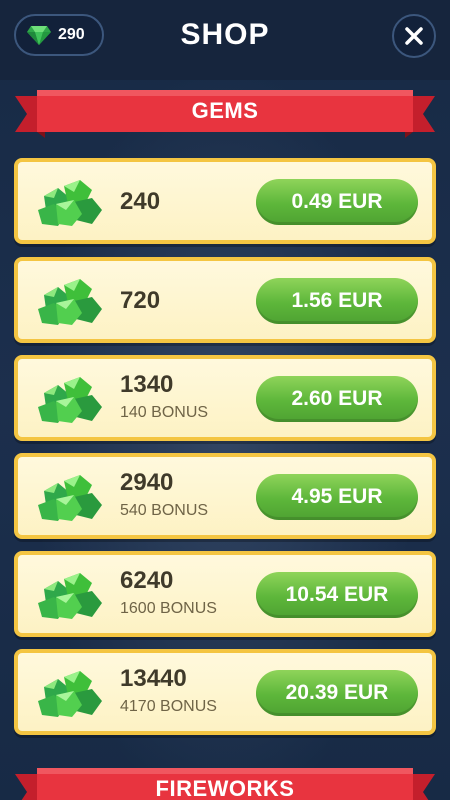 This screenshot has height=800, width=450. What do you see at coordinates (225, 788) in the screenshot?
I see `section-title-fireworks: FIREWORKS` at bounding box center [225, 788].